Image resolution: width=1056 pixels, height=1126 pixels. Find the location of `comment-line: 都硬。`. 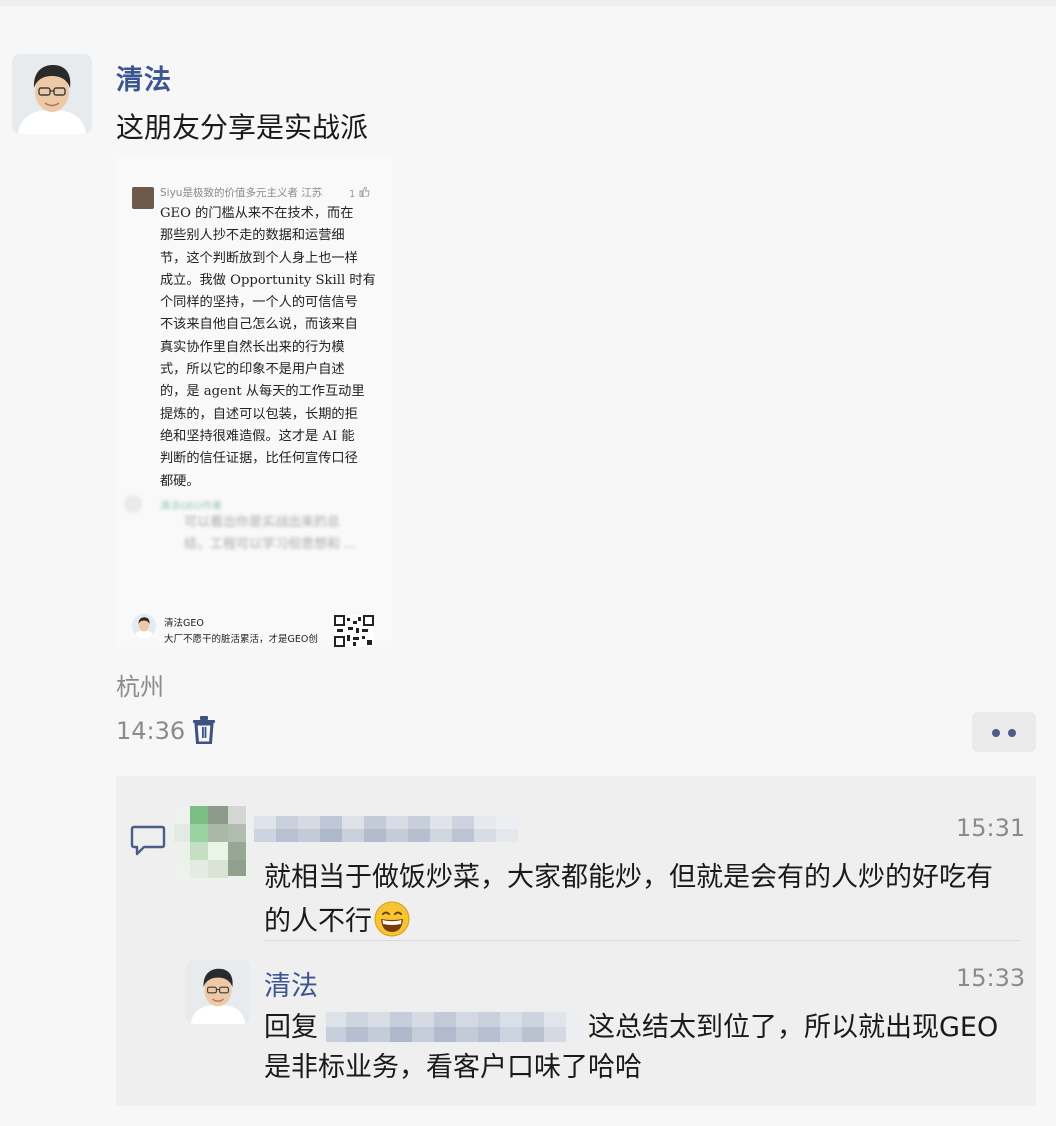

comment-line: 都硬。 is located at coordinates (180, 481).